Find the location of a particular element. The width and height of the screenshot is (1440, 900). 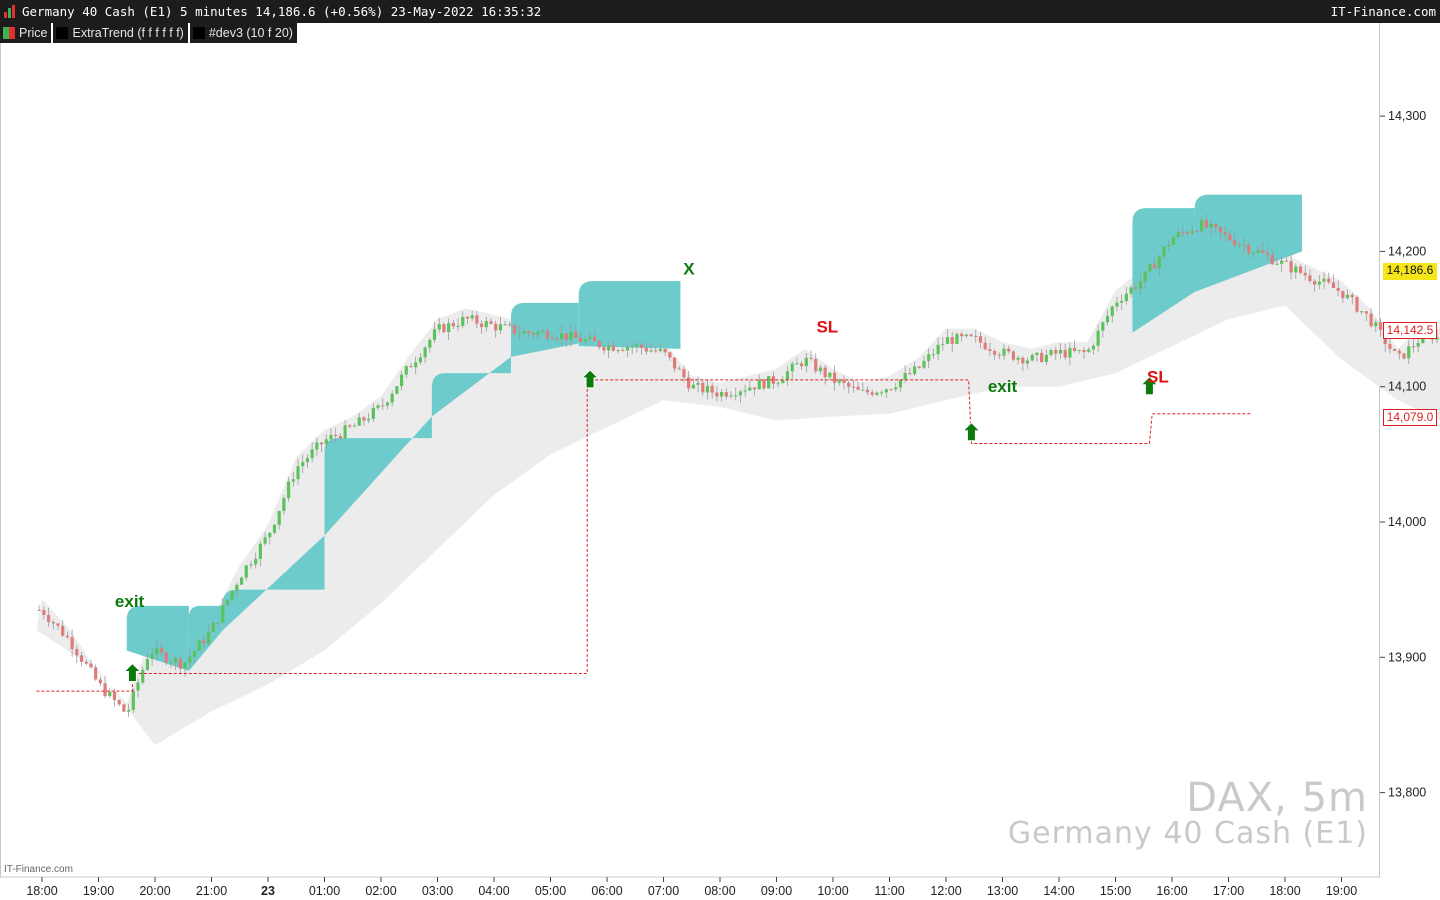

x-tick-label: 01:00 is located at coordinates (324, 891).